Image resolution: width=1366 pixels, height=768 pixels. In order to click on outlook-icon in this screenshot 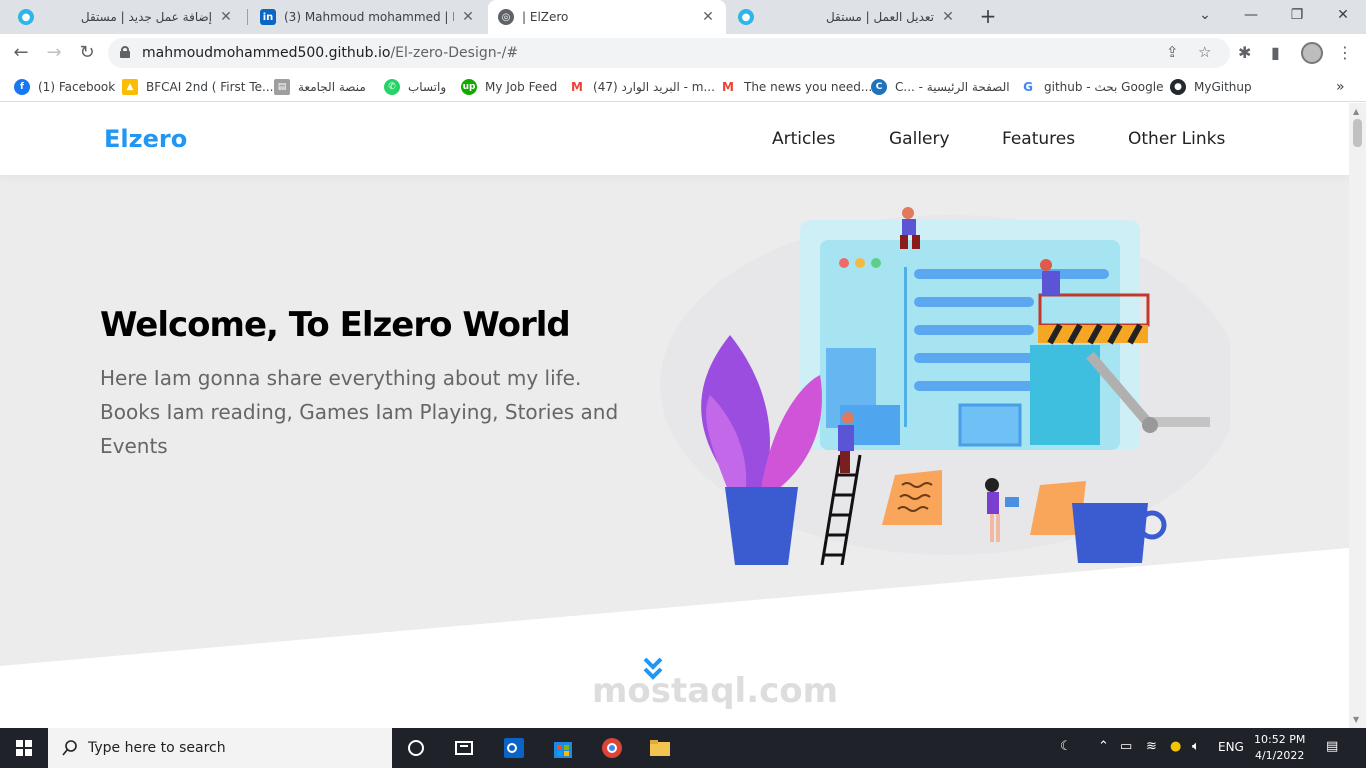, I will do `click(514, 748)`.